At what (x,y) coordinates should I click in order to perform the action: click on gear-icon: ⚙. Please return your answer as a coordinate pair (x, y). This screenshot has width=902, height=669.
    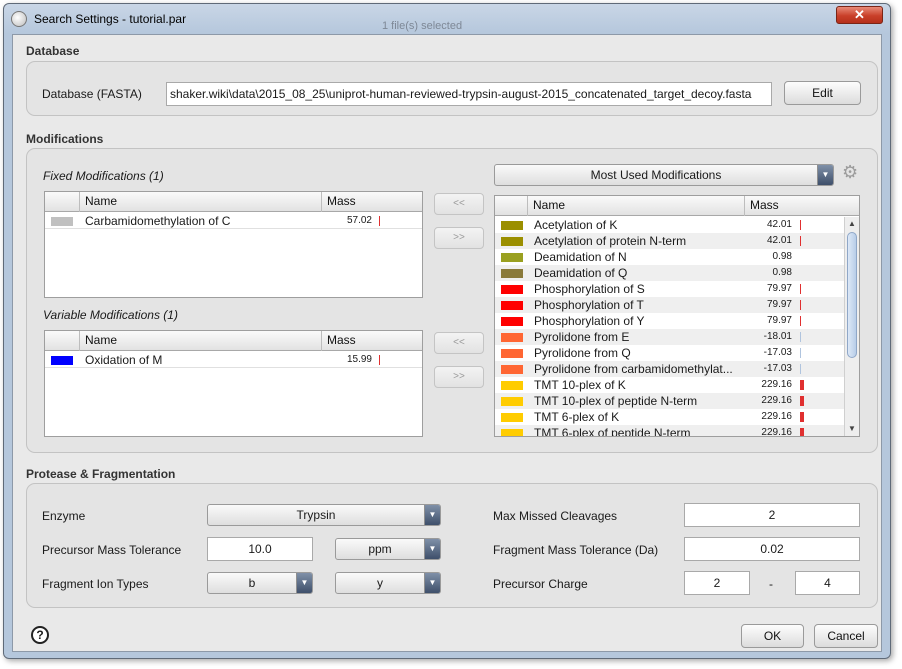
    Looking at the image, I should click on (850, 172).